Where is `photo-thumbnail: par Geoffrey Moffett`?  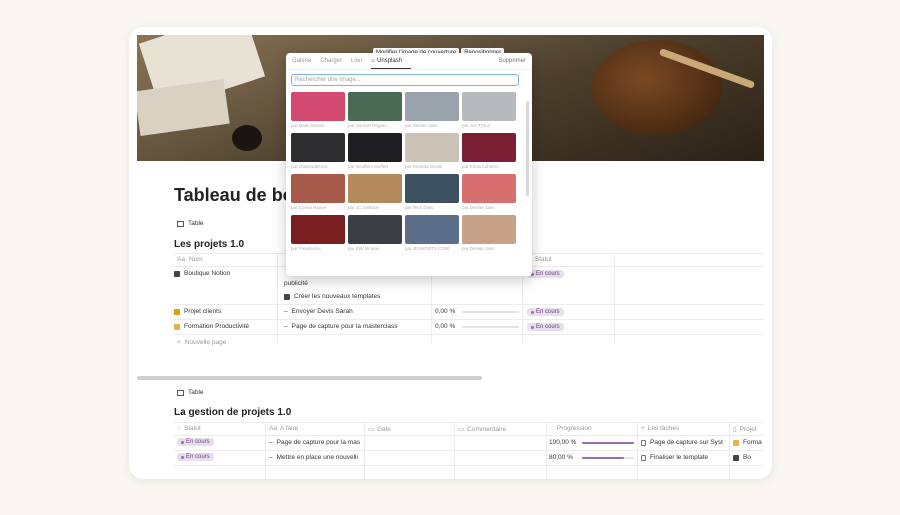 photo-thumbnail: par Geoffrey Moffett is located at coordinates (375, 152).